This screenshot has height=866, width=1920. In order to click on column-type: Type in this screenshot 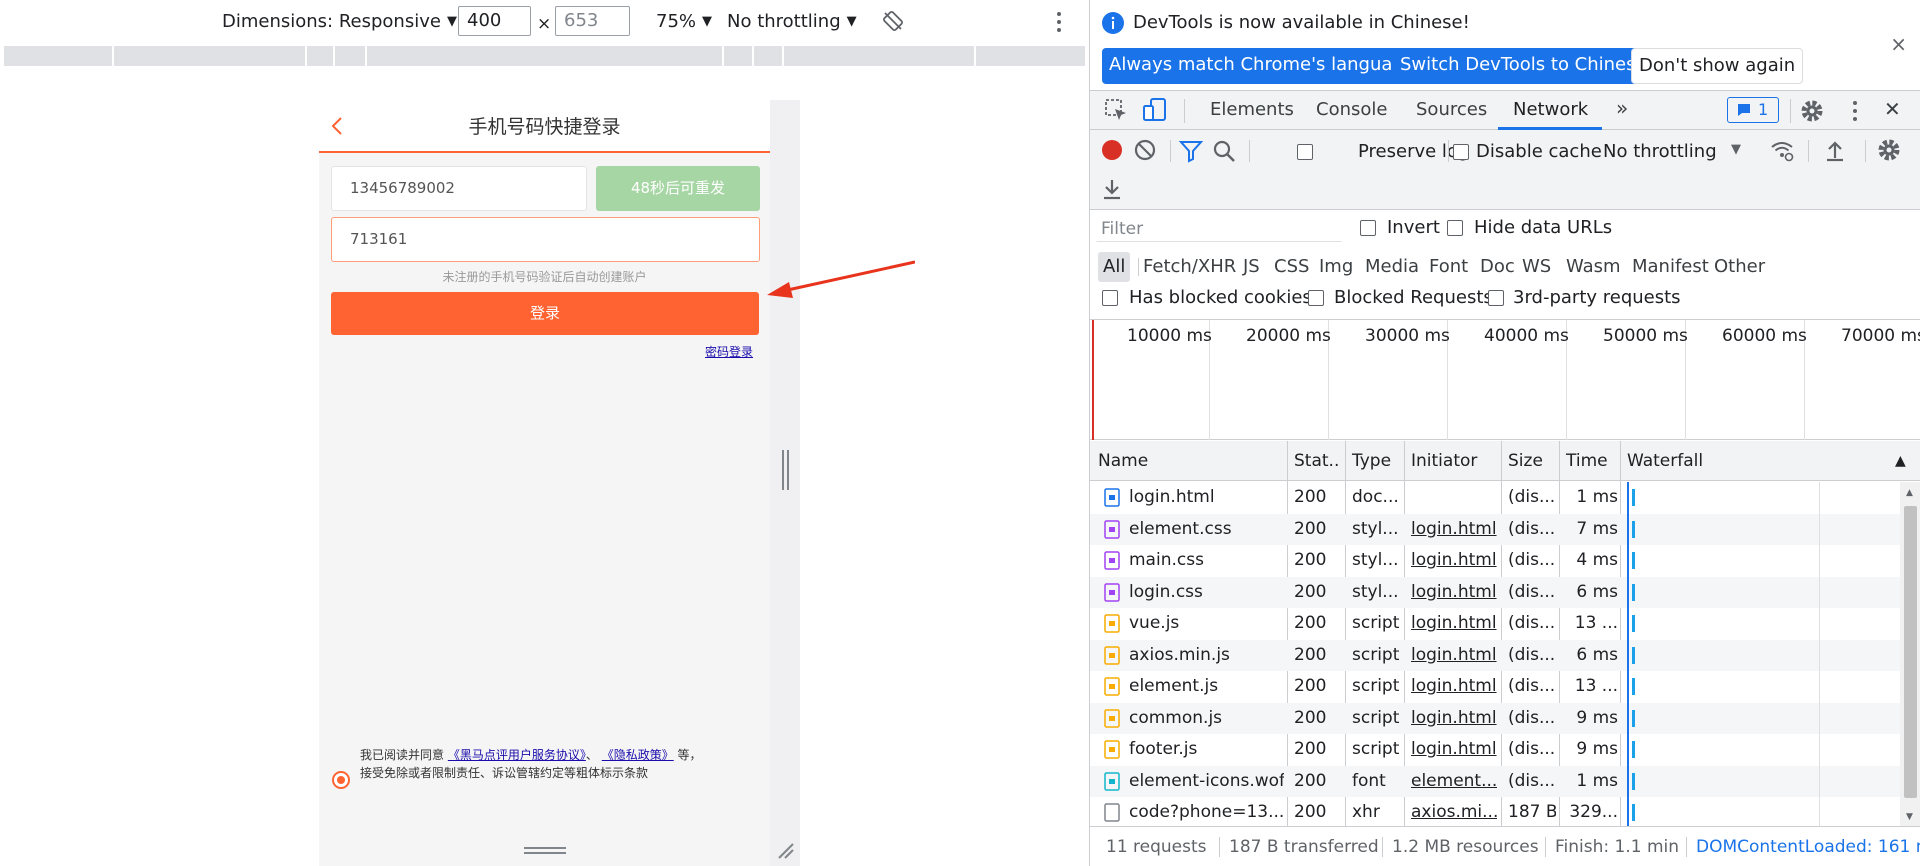, I will do `click(1371, 461)`.